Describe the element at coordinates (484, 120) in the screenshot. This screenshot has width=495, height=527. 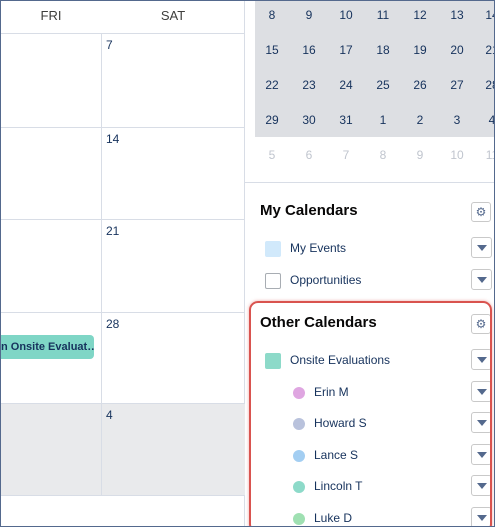
I see `mini-calendar-day: 4` at that location.